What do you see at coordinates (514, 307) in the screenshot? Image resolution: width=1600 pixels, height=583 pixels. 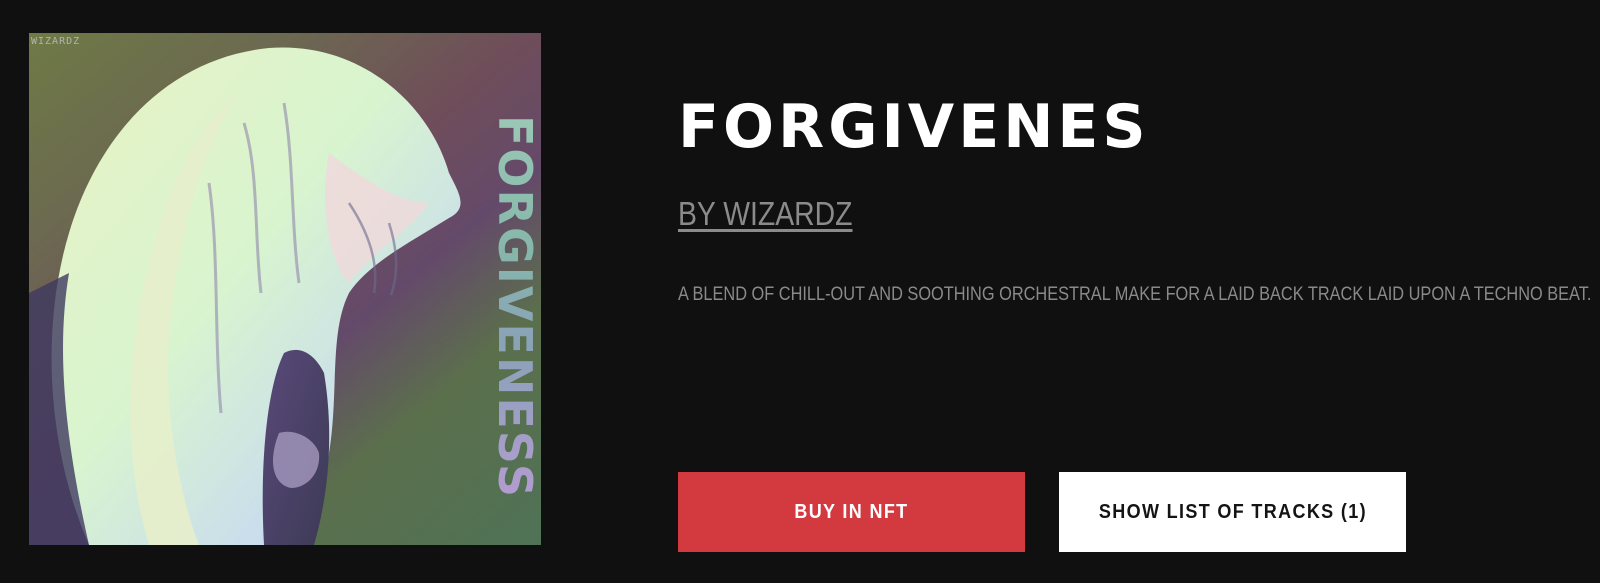 I see `cover-vertical-title: FORGIVENESS` at bounding box center [514, 307].